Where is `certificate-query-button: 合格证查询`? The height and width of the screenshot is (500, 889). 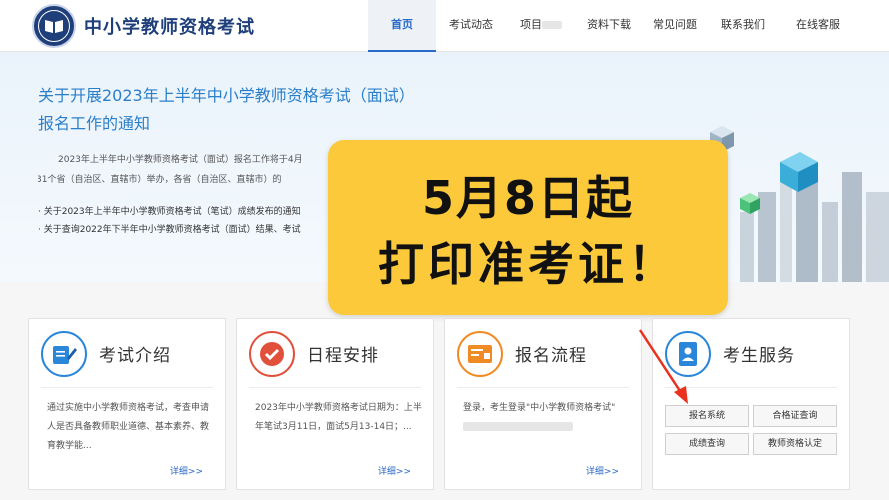 certificate-query-button: 合格证查询 is located at coordinates (795, 416).